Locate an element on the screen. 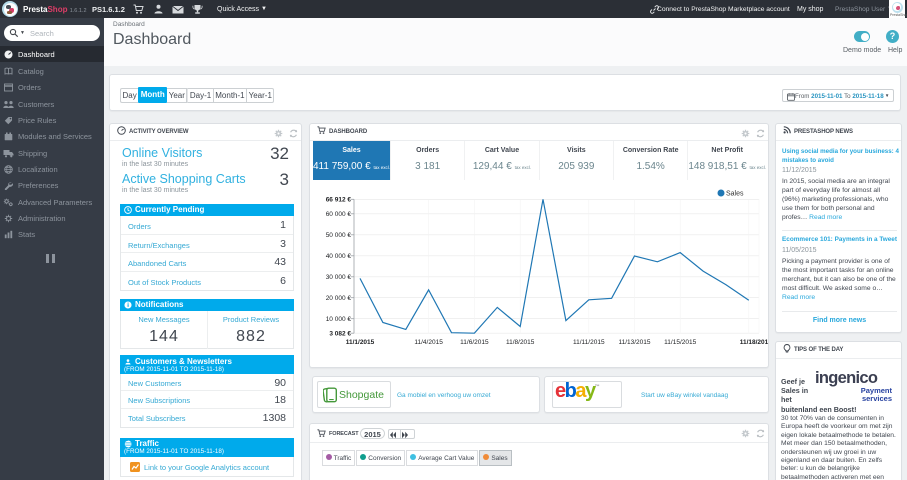  svg-text: 40 000 € is located at coordinates (339, 256).